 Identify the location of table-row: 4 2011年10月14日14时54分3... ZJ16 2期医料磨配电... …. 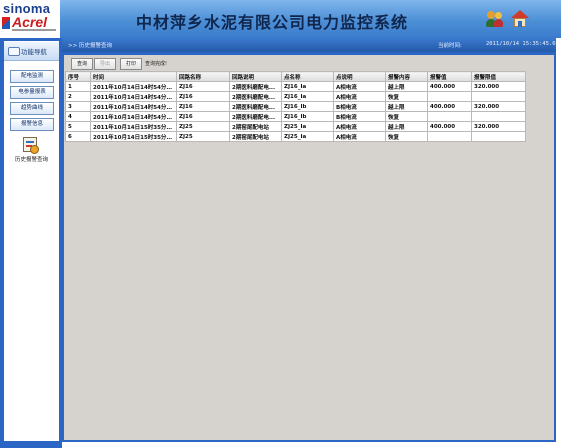
(295, 116).